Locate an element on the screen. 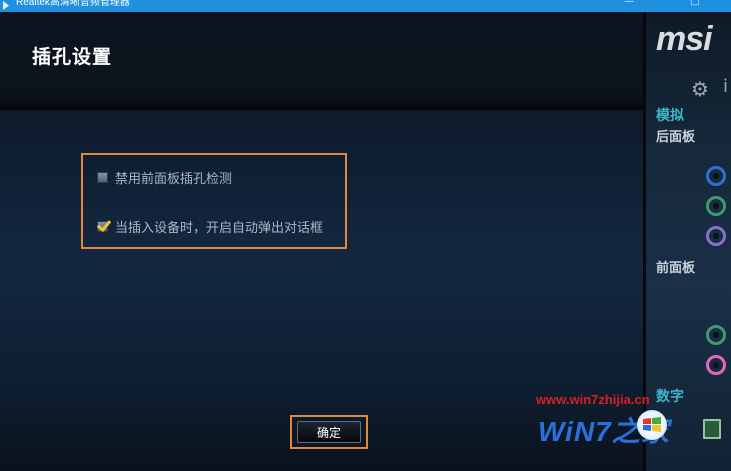 This screenshot has width=731, height=471. device-side-panel: msi ⚙ i 模拟 后面板 前面板 数字 is located at coordinates (688, 241).